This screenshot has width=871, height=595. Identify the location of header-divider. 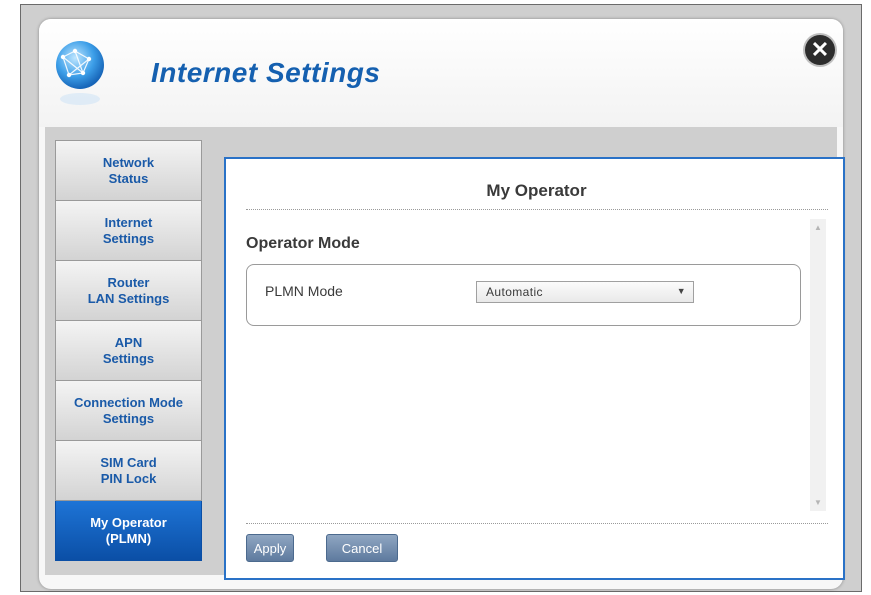
(537, 209).